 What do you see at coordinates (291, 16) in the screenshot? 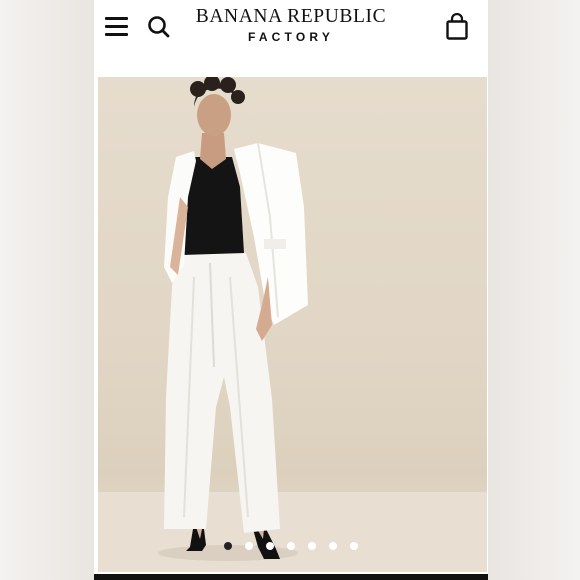
I see `logo-line-1: BANANA REPUBLIC` at bounding box center [291, 16].